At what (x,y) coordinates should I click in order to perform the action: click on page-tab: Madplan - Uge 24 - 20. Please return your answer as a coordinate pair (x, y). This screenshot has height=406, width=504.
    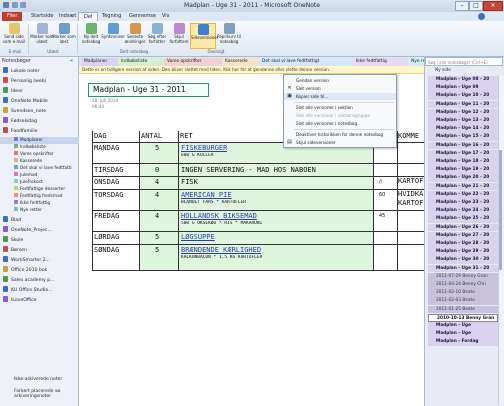
    Looking at the image, I should click on (463, 211).